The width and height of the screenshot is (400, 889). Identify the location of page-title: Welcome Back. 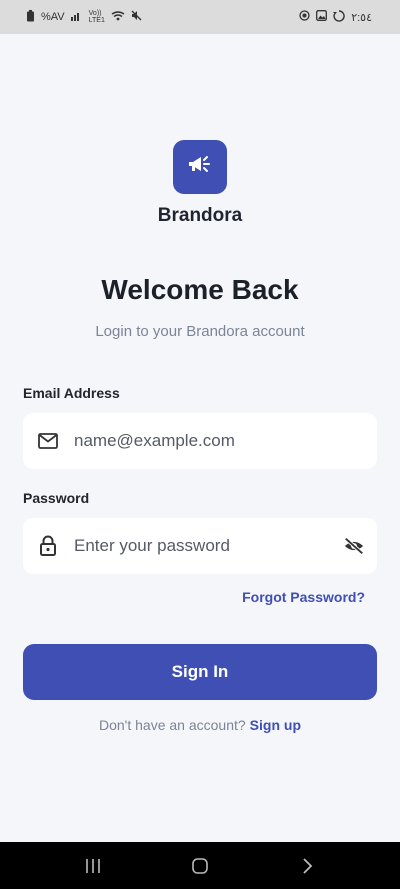
(200, 289).